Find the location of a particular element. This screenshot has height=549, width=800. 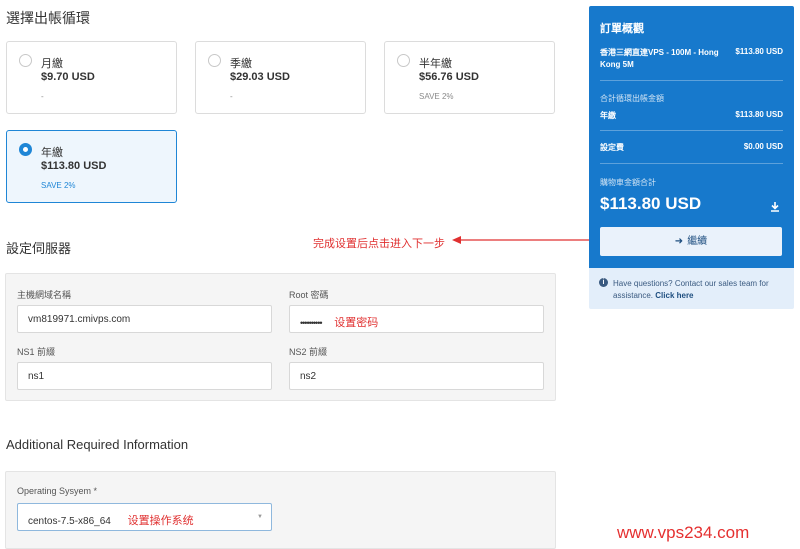

root-password-mask: •••••••••• is located at coordinates (311, 323).